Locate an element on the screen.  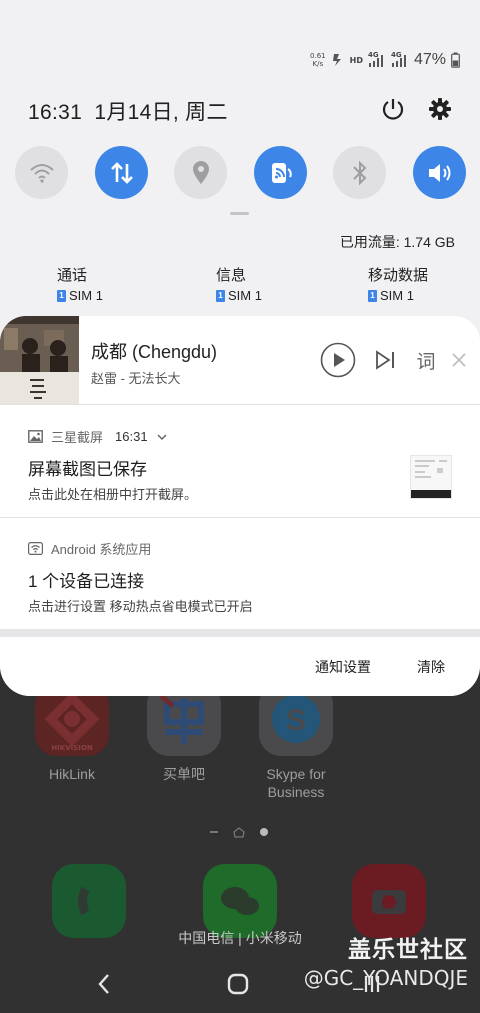
sim-mobile-data: 移动数据 1 SIM 1 is located at coordinates (398, 284).